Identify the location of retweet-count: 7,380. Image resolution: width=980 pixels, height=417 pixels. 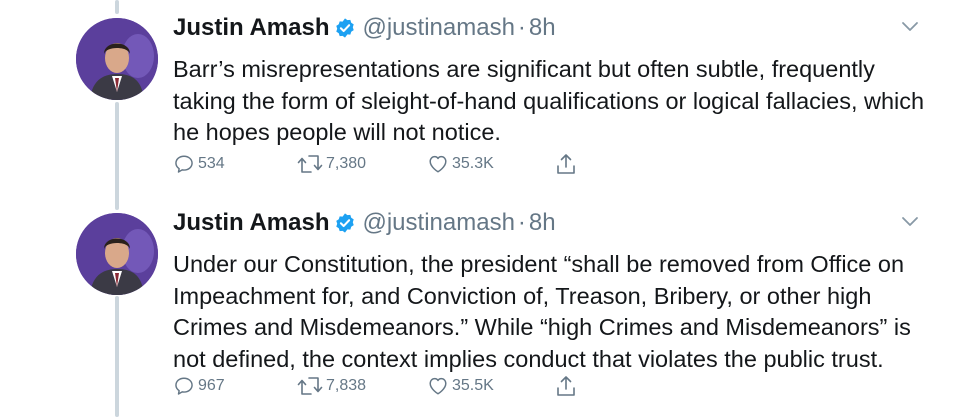
(346, 163).